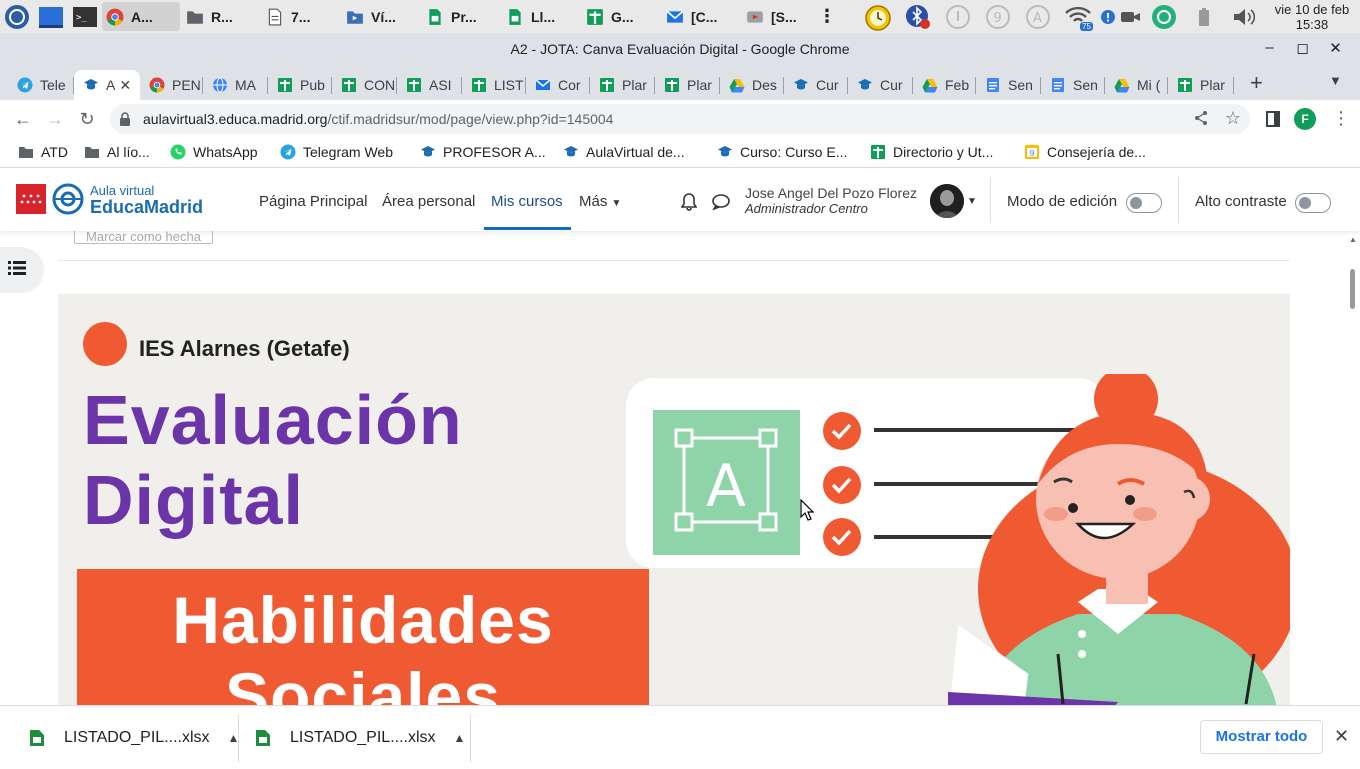 The image size is (1360, 769). What do you see at coordinates (1164, 17) in the screenshot?
I see `vpn-icon` at bounding box center [1164, 17].